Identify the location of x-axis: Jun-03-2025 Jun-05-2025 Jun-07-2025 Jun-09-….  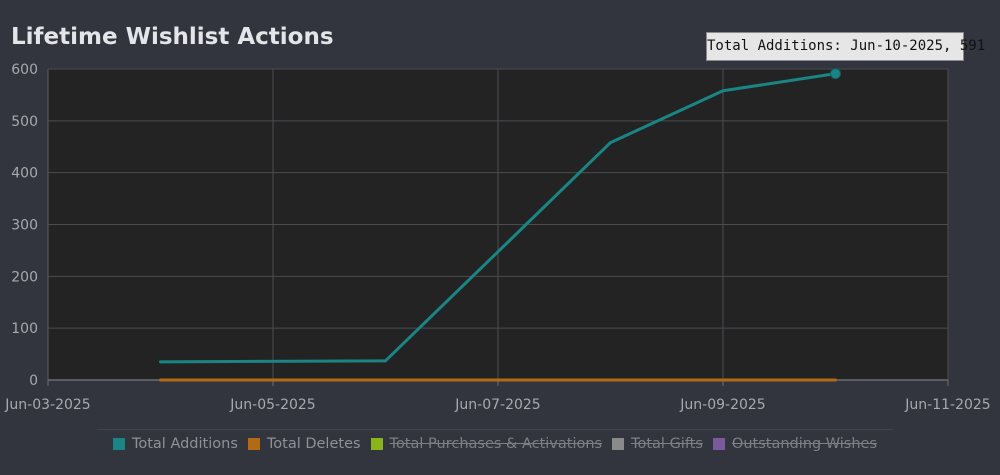
(497, 396).